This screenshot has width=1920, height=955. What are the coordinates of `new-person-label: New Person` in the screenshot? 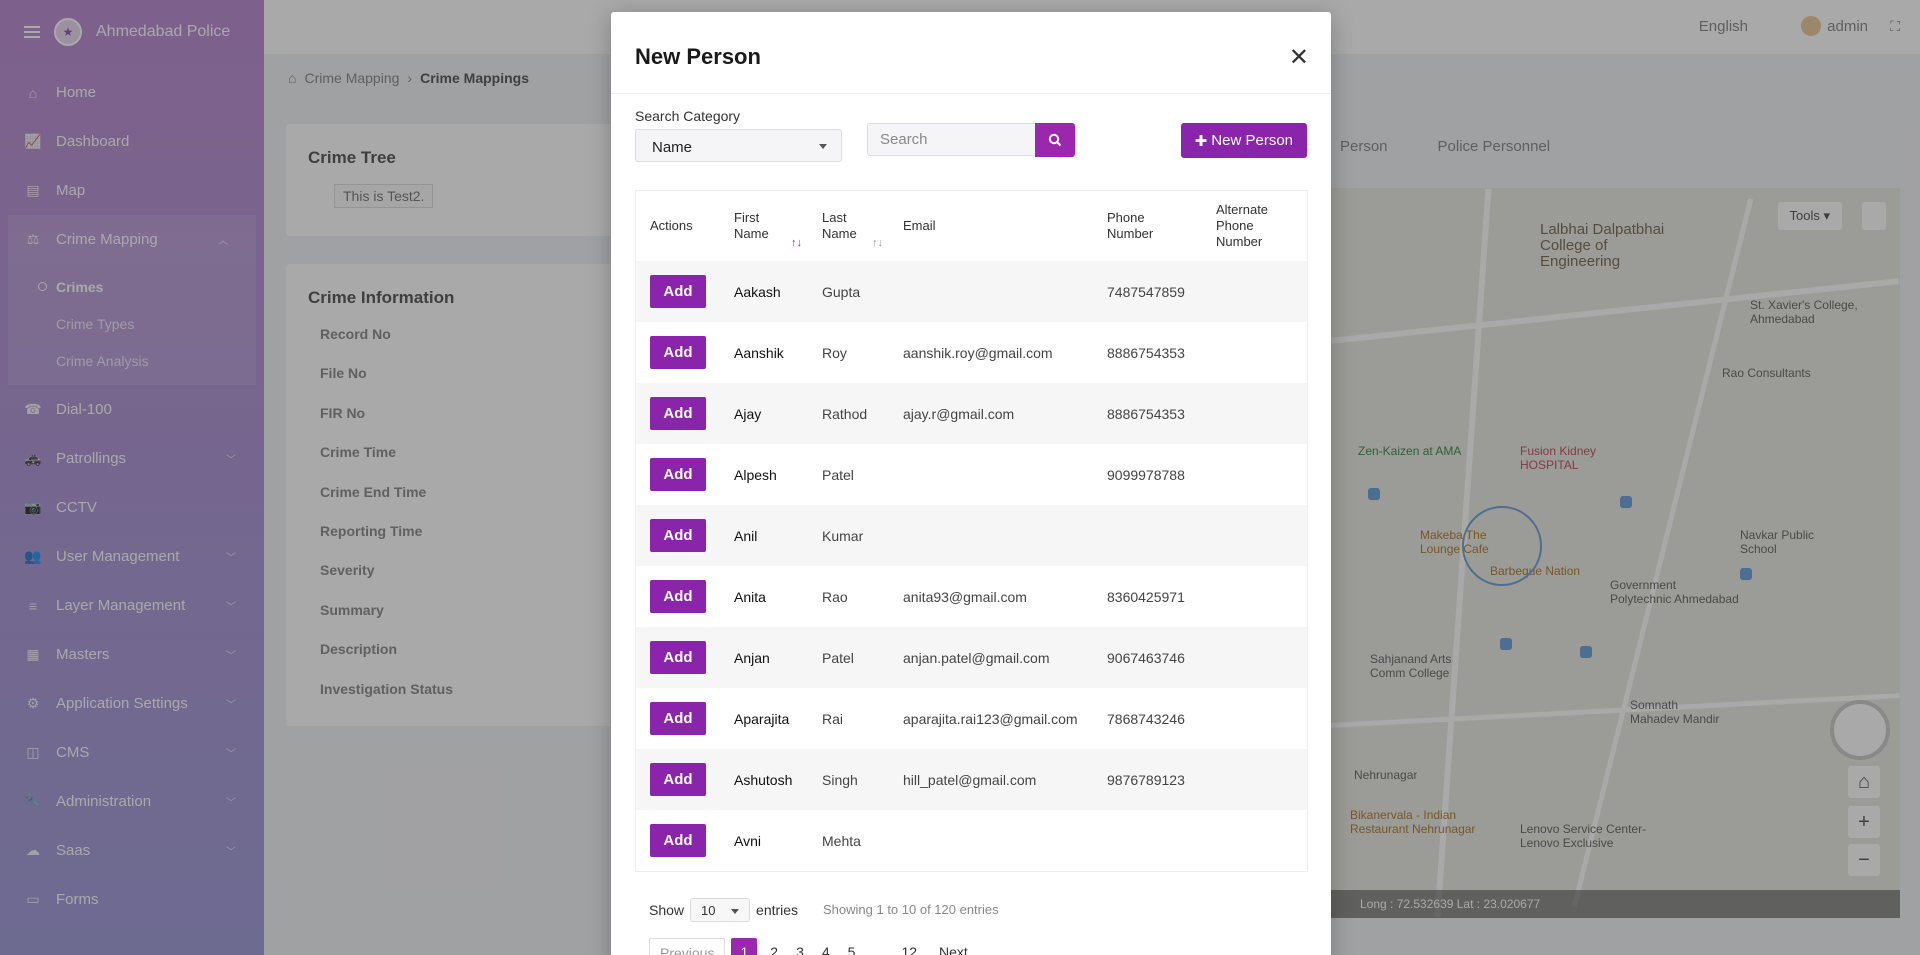 It's located at (1252, 140).